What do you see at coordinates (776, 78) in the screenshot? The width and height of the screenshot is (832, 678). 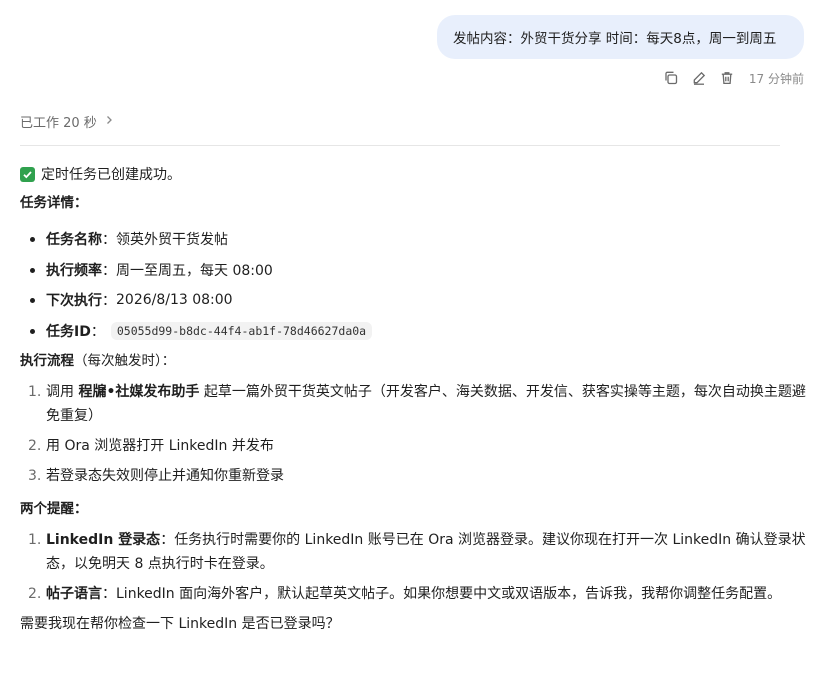 I see `message-timestamp: 17 分钟前` at bounding box center [776, 78].